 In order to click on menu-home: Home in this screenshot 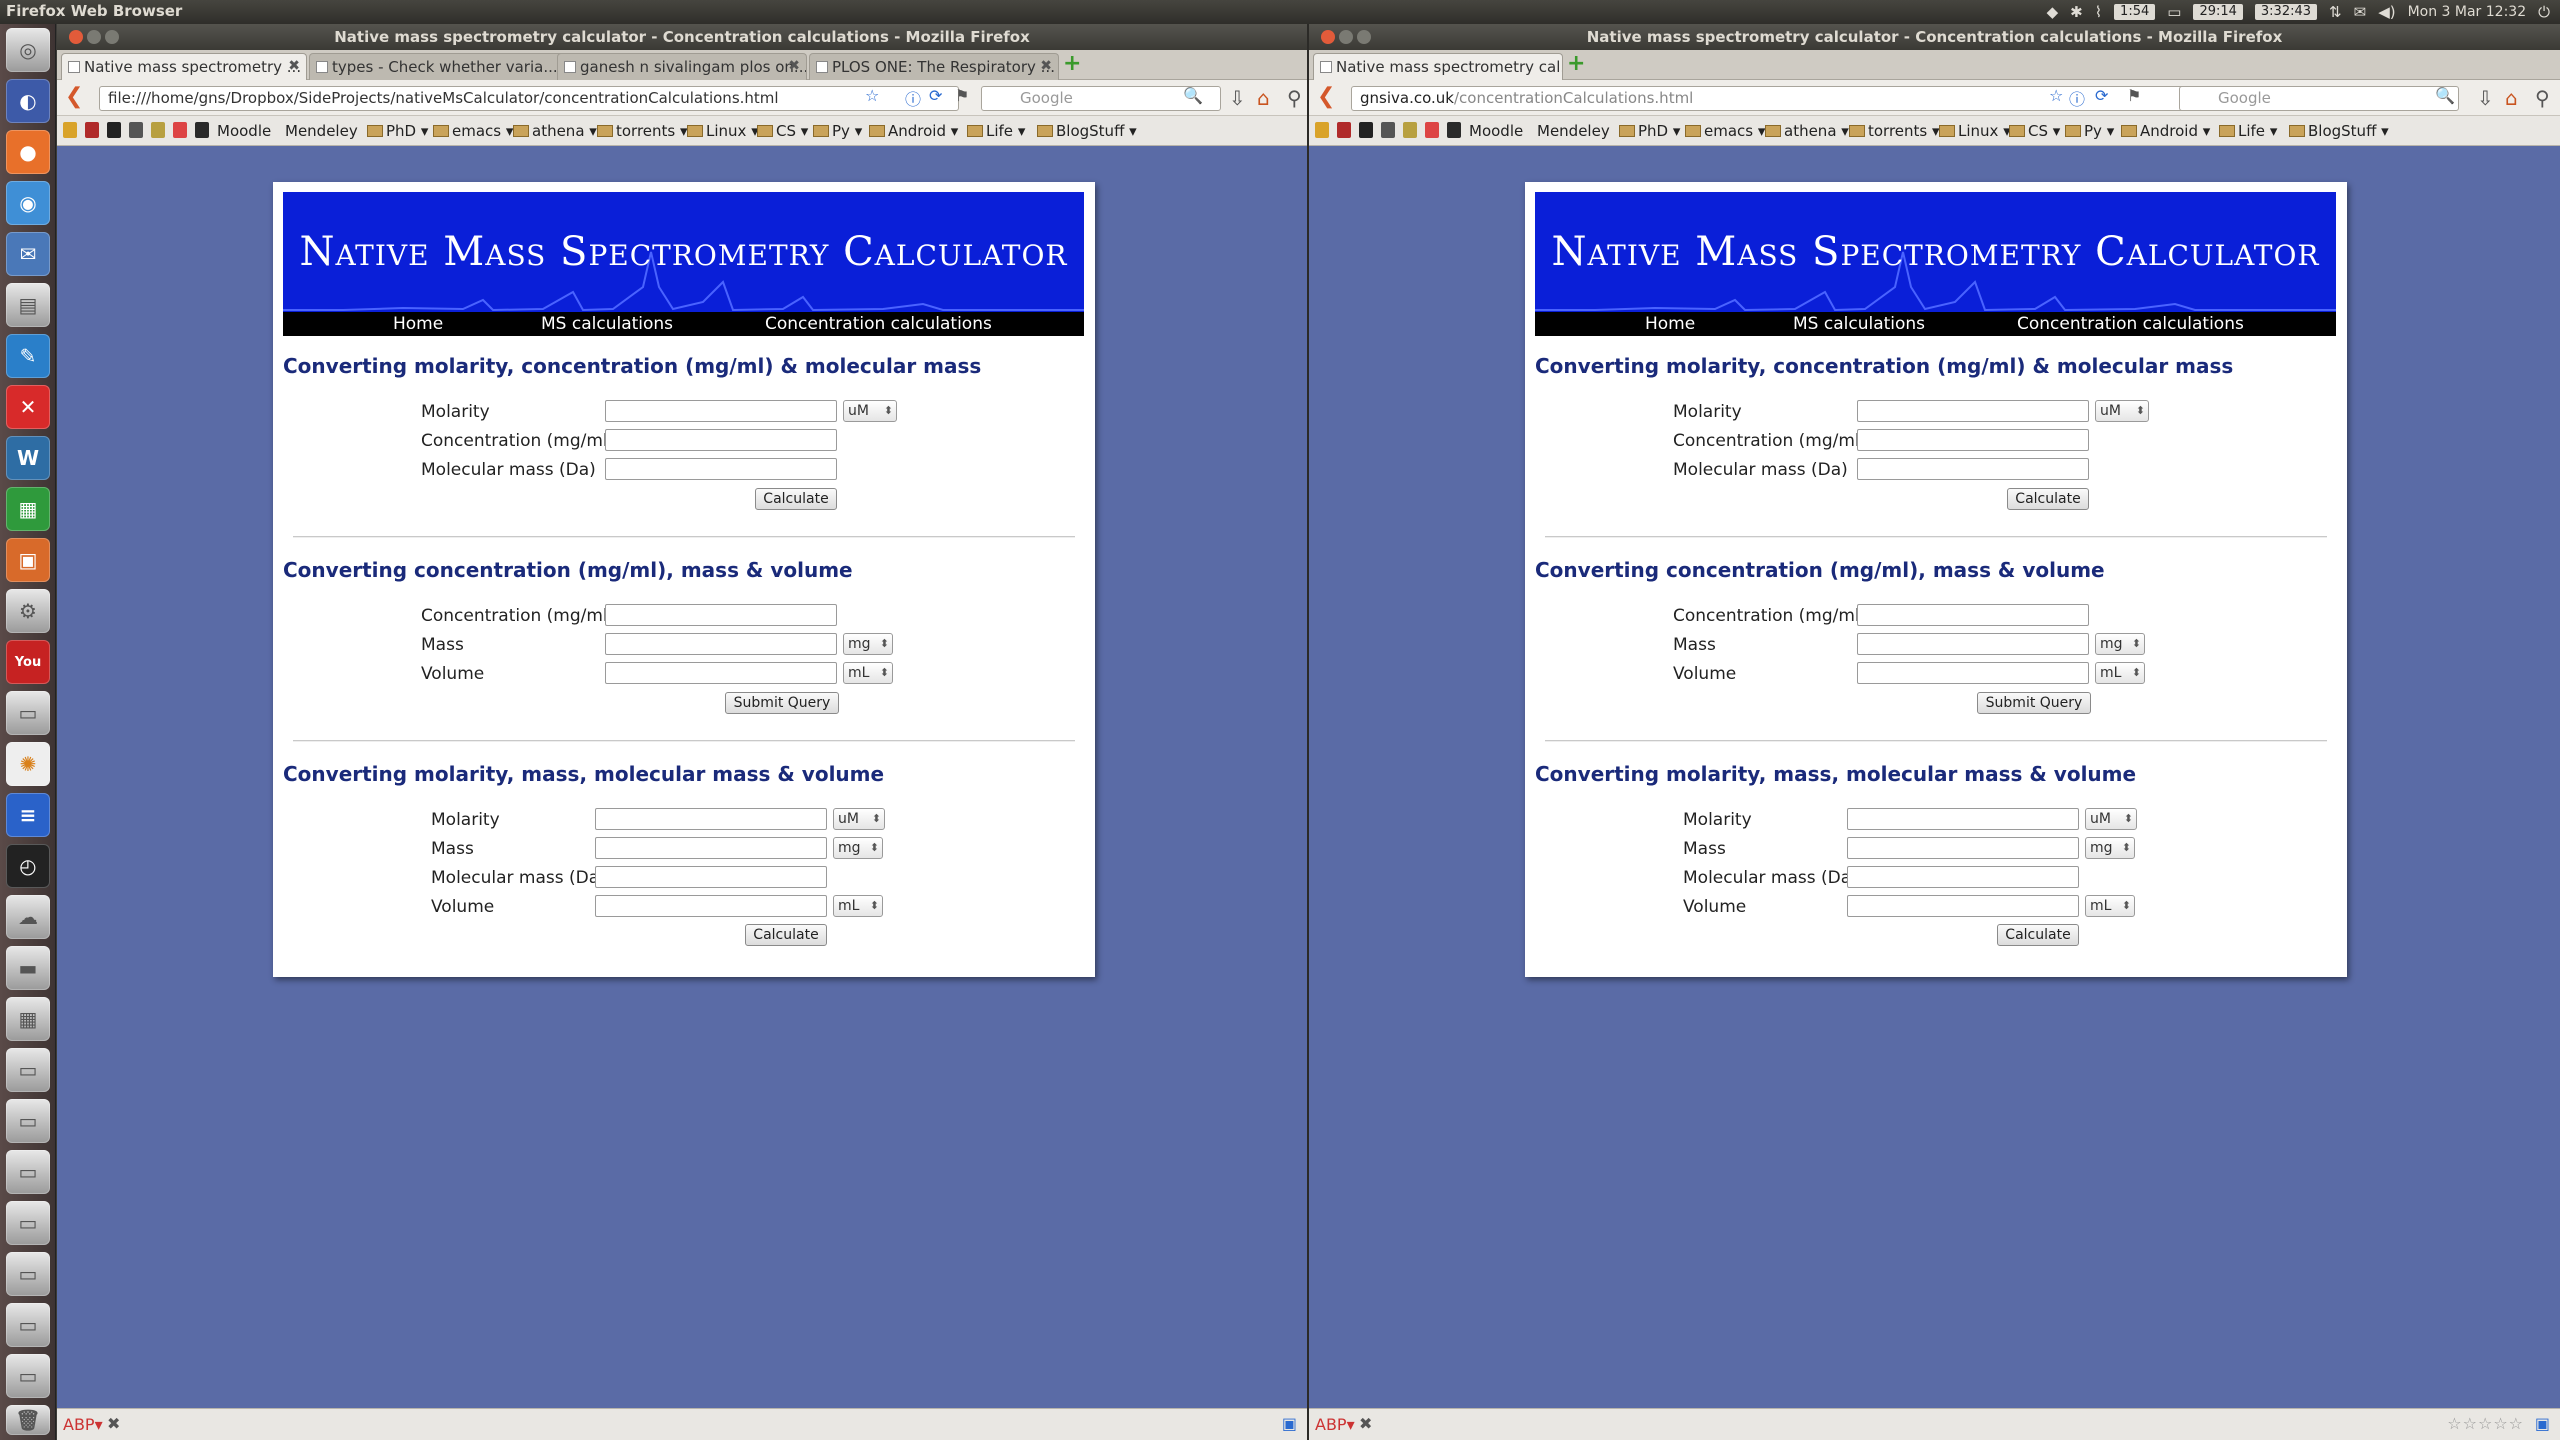, I will do `click(418, 324)`.